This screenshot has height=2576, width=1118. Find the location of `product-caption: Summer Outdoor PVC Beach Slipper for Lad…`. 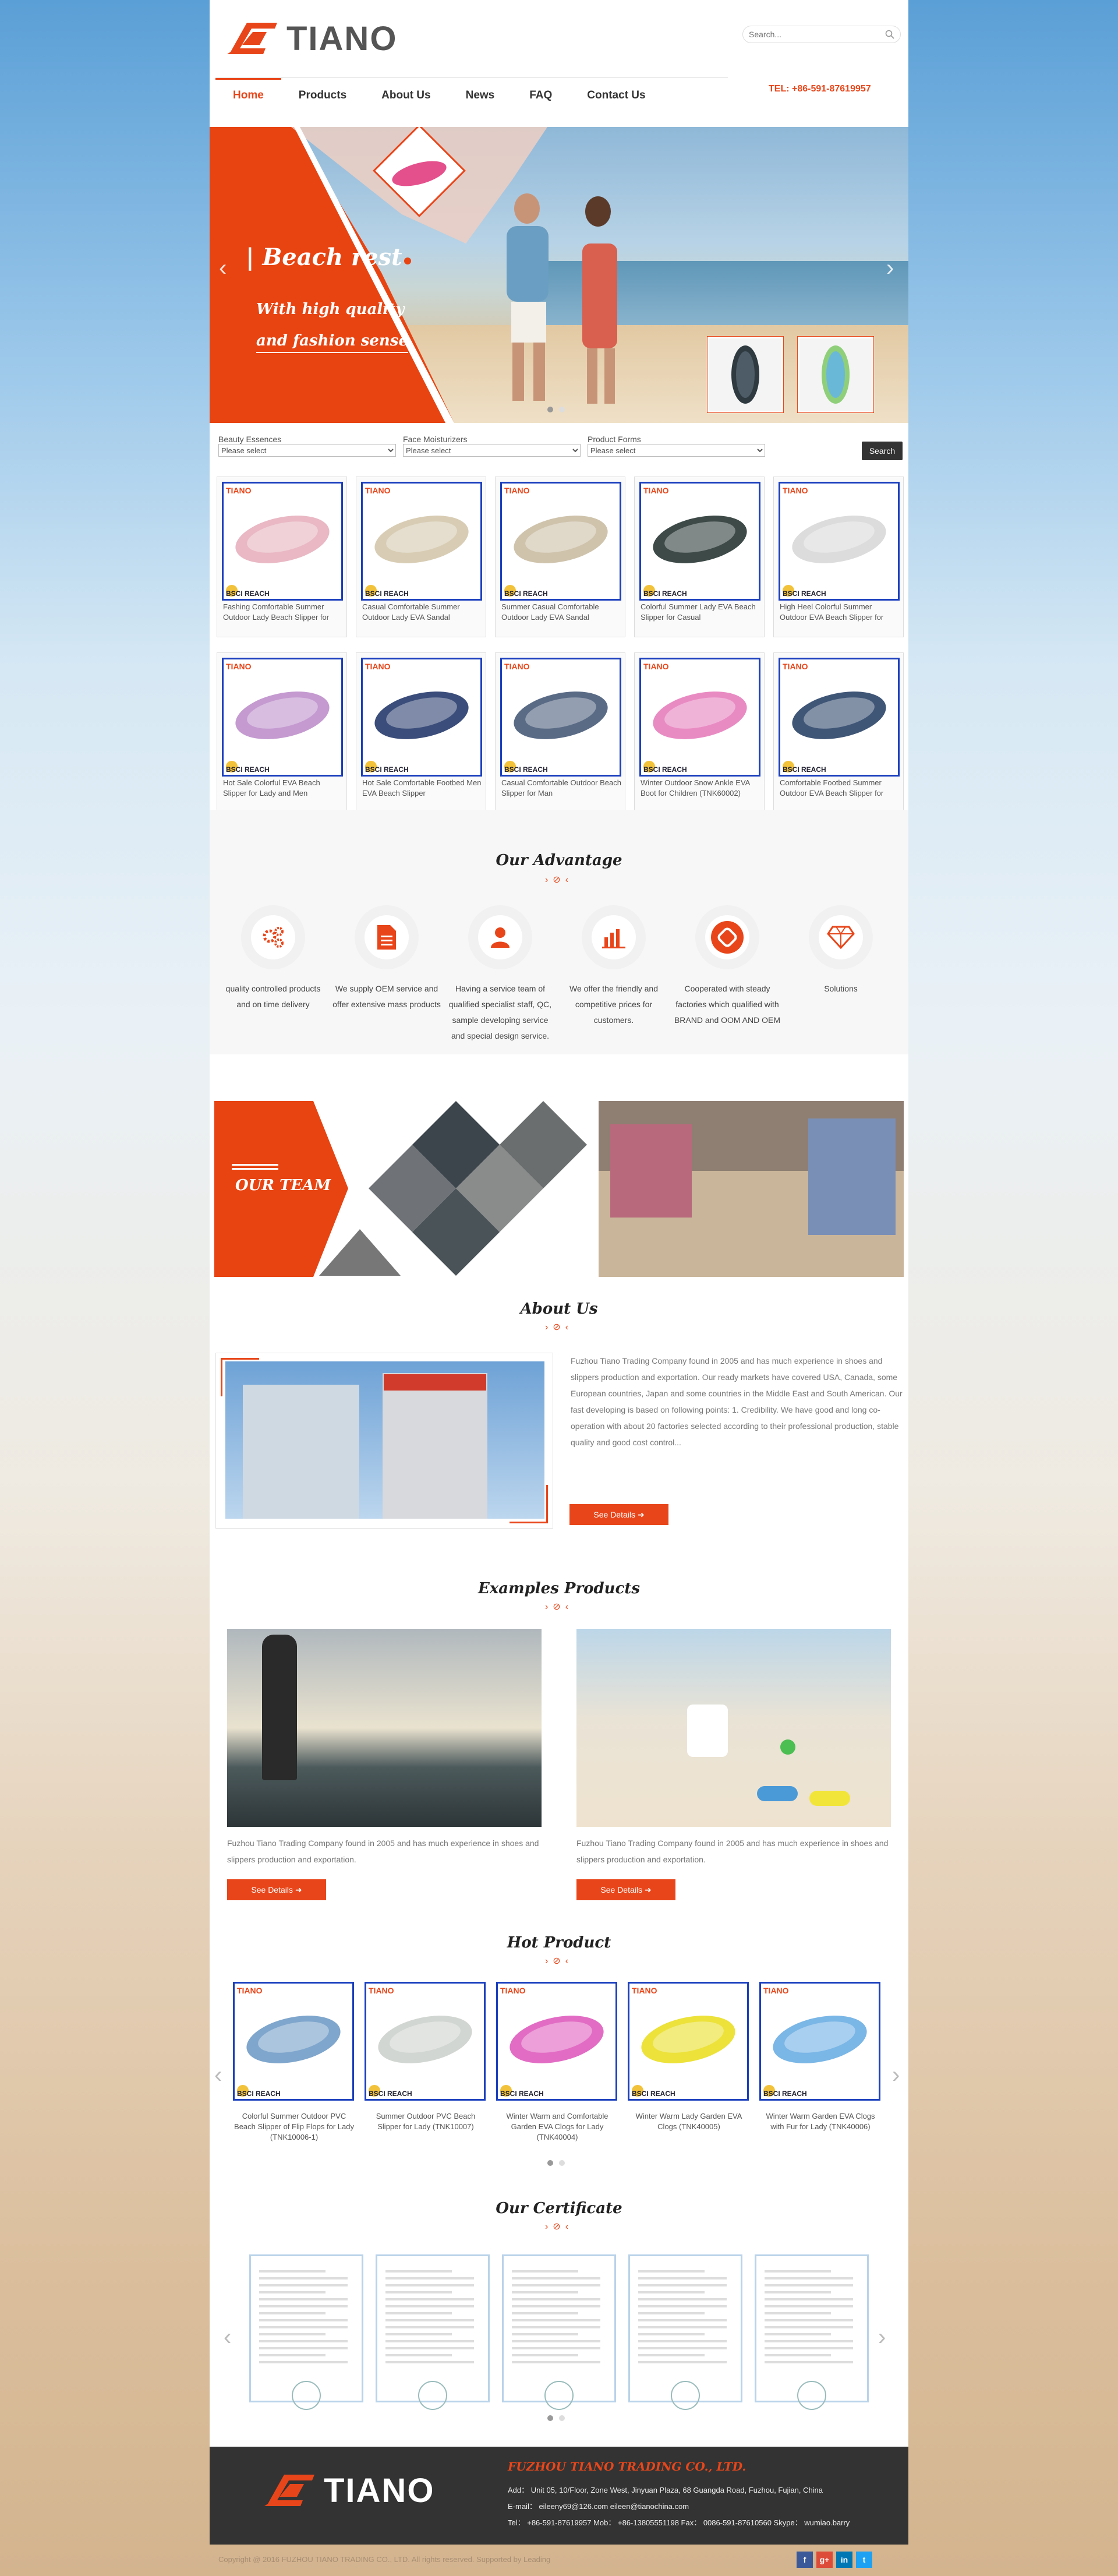

product-caption: Summer Outdoor PVC Beach Slipper for Lad… is located at coordinates (426, 2121).